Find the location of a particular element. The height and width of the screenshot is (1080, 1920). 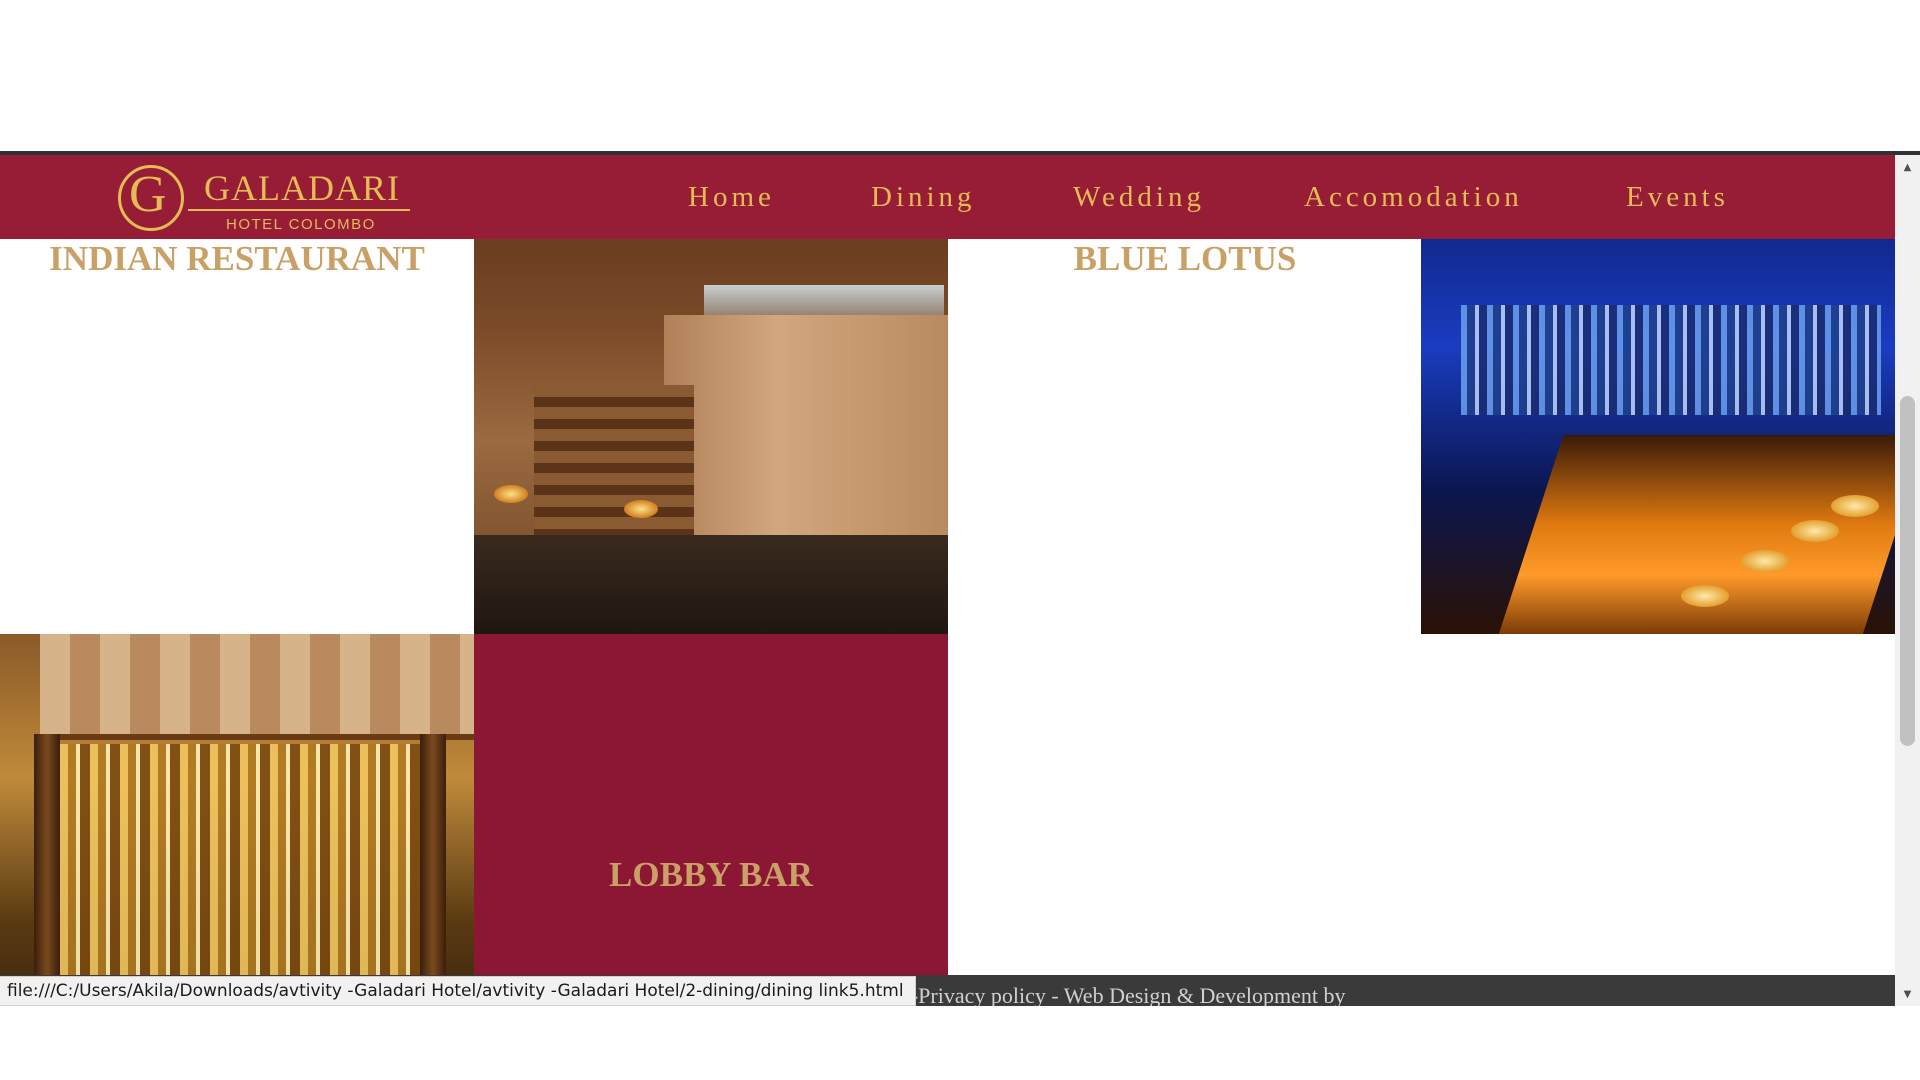

nav-events-link: Events is located at coordinates (1677, 197).